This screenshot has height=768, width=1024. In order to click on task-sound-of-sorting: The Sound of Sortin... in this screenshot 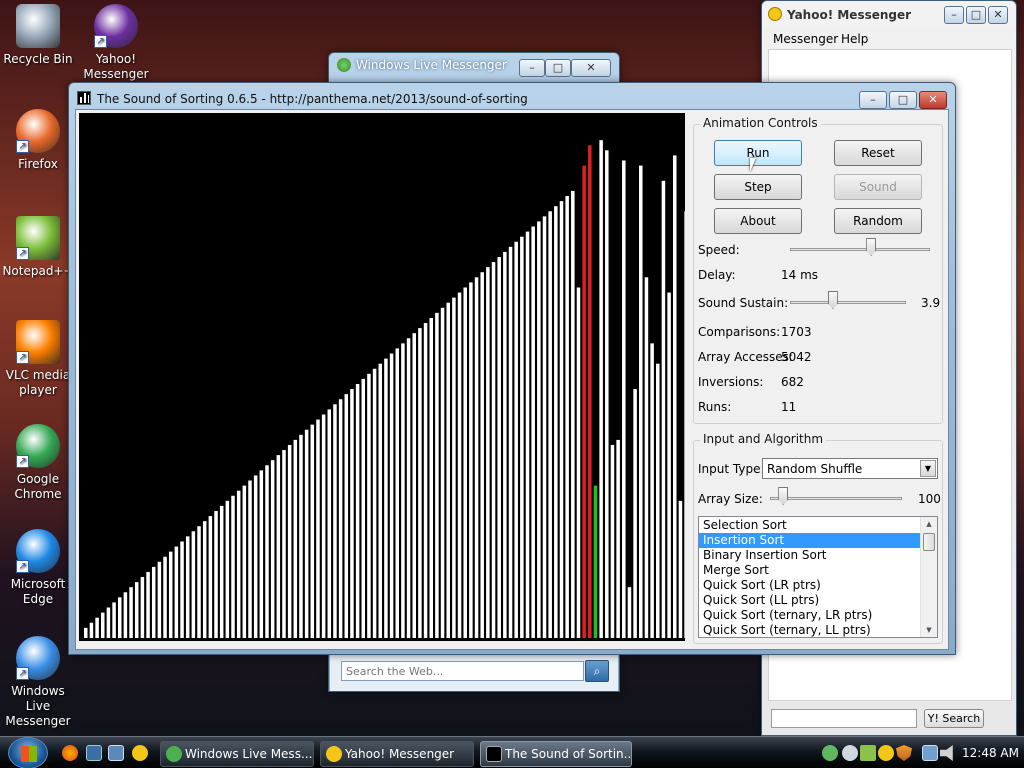, I will do `click(556, 754)`.